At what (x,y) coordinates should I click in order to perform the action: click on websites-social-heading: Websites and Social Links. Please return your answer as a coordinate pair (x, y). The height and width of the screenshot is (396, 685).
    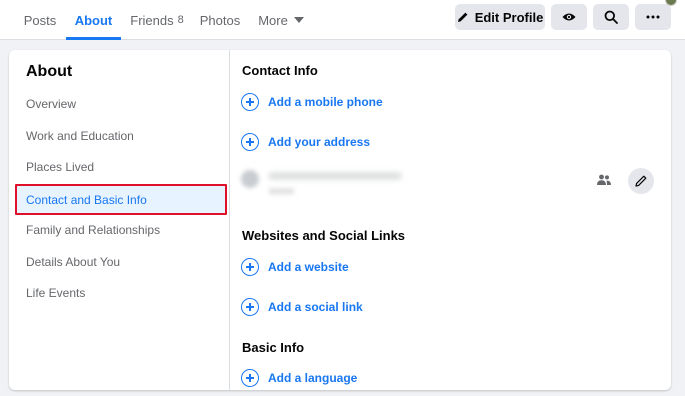
    Looking at the image, I should click on (324, 235).